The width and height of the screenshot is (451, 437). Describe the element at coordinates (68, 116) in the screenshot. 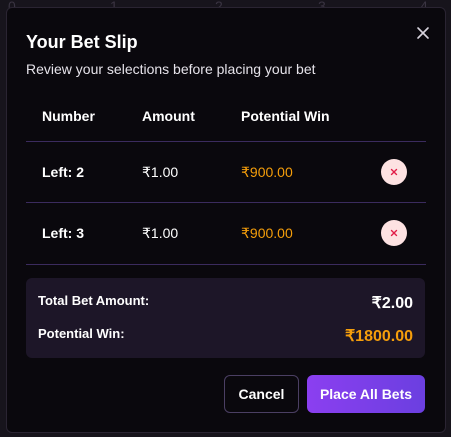

I see `column-header-number: Number` at that location.